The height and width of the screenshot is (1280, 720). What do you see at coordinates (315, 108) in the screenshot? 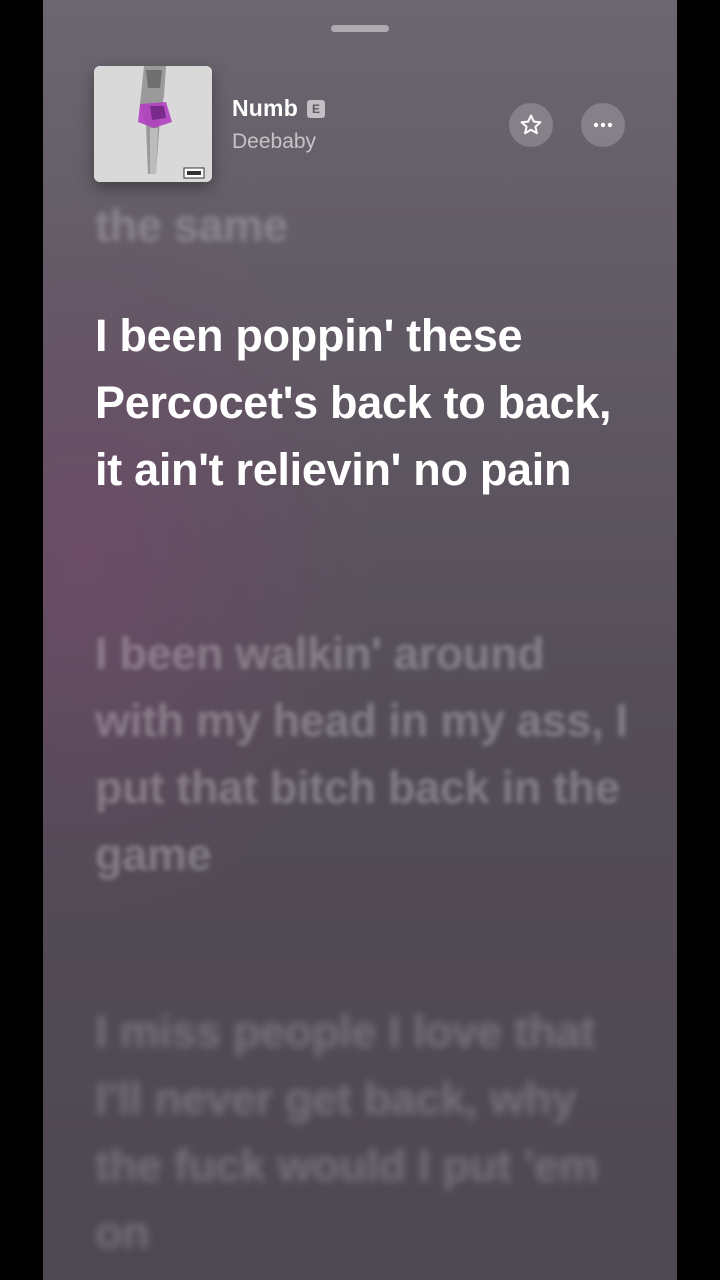
I see `explicit-badge: E` at bounding box center [315, 108].